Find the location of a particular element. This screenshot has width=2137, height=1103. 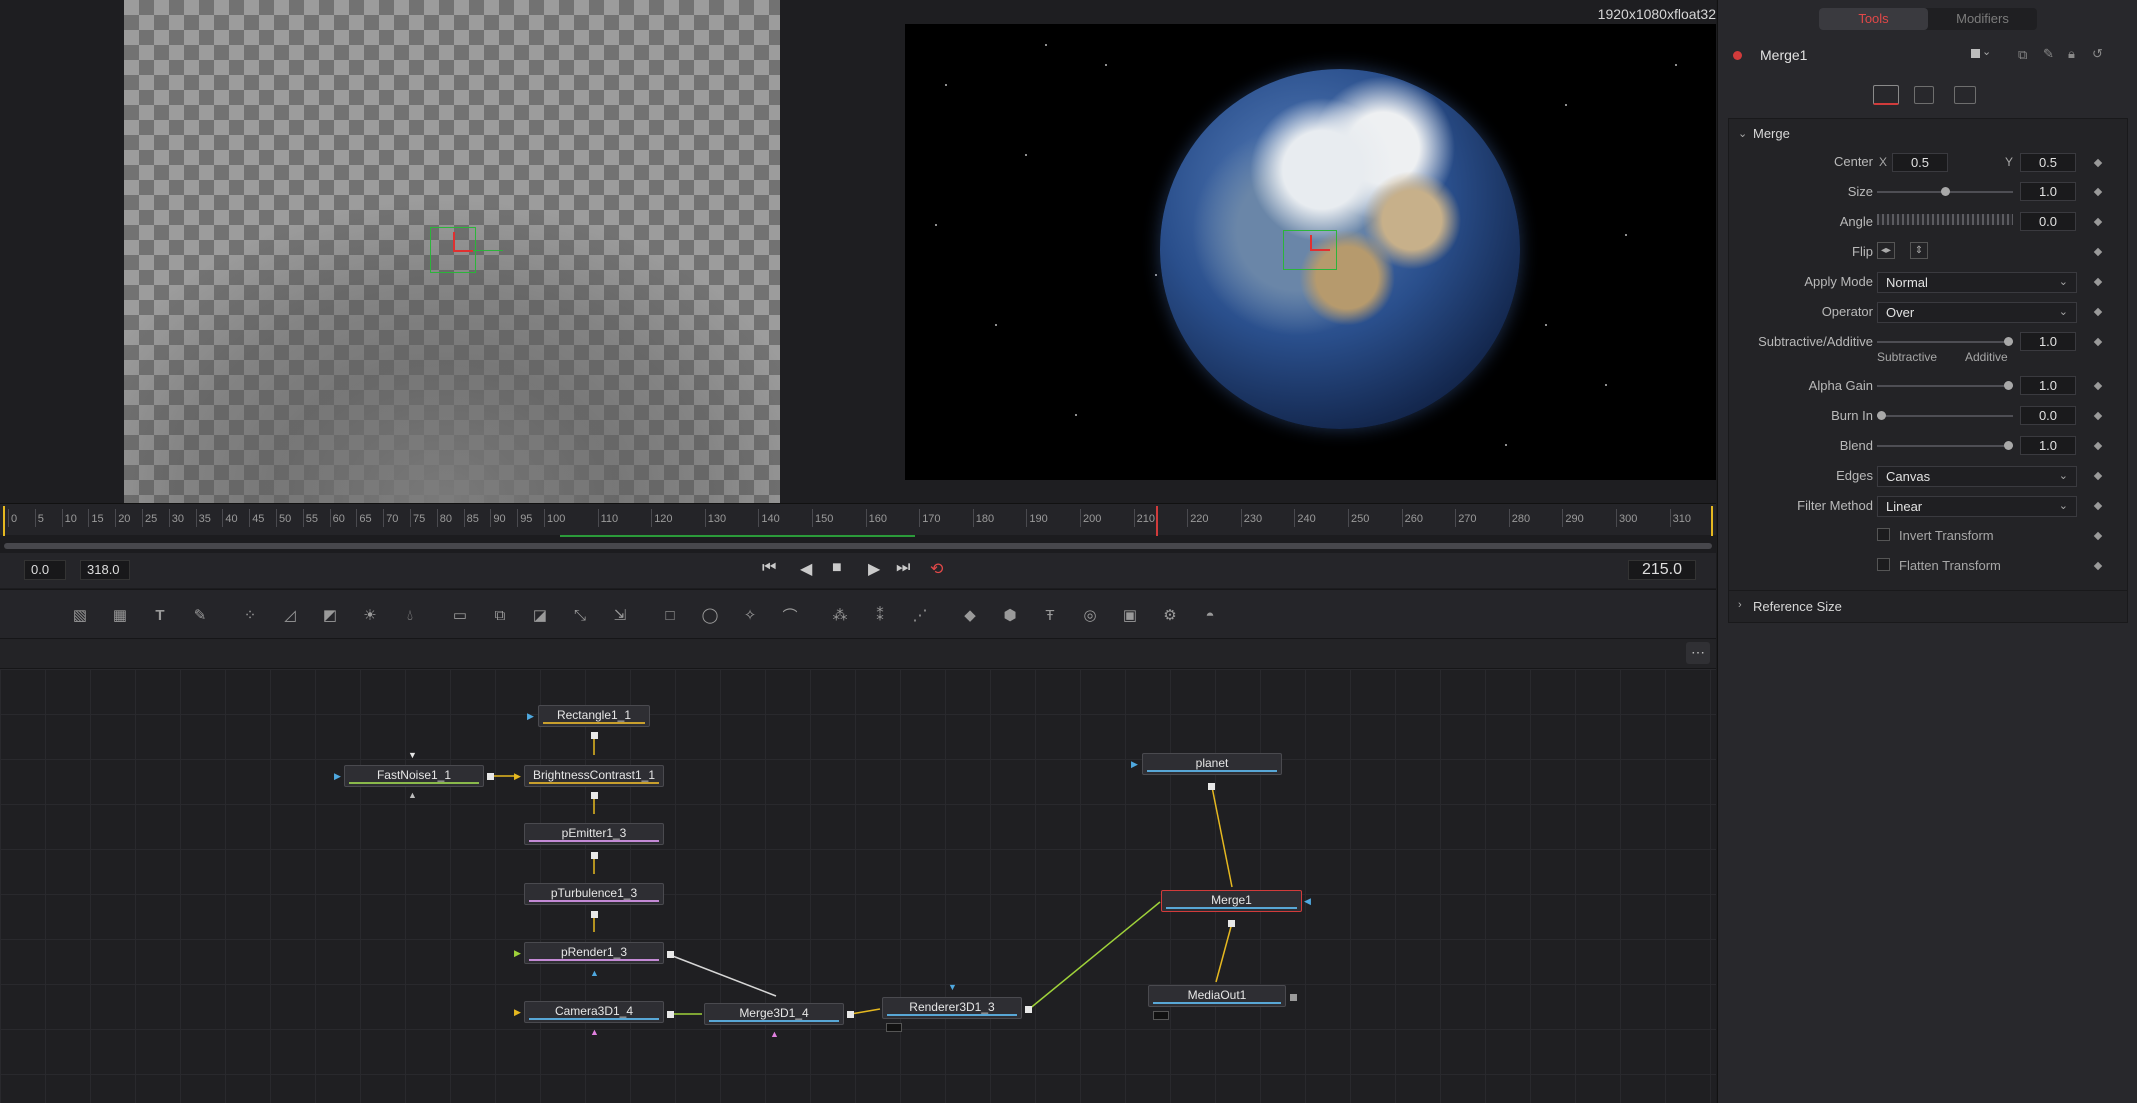

timeline-scrollbar is located at coordinates (858, 546).